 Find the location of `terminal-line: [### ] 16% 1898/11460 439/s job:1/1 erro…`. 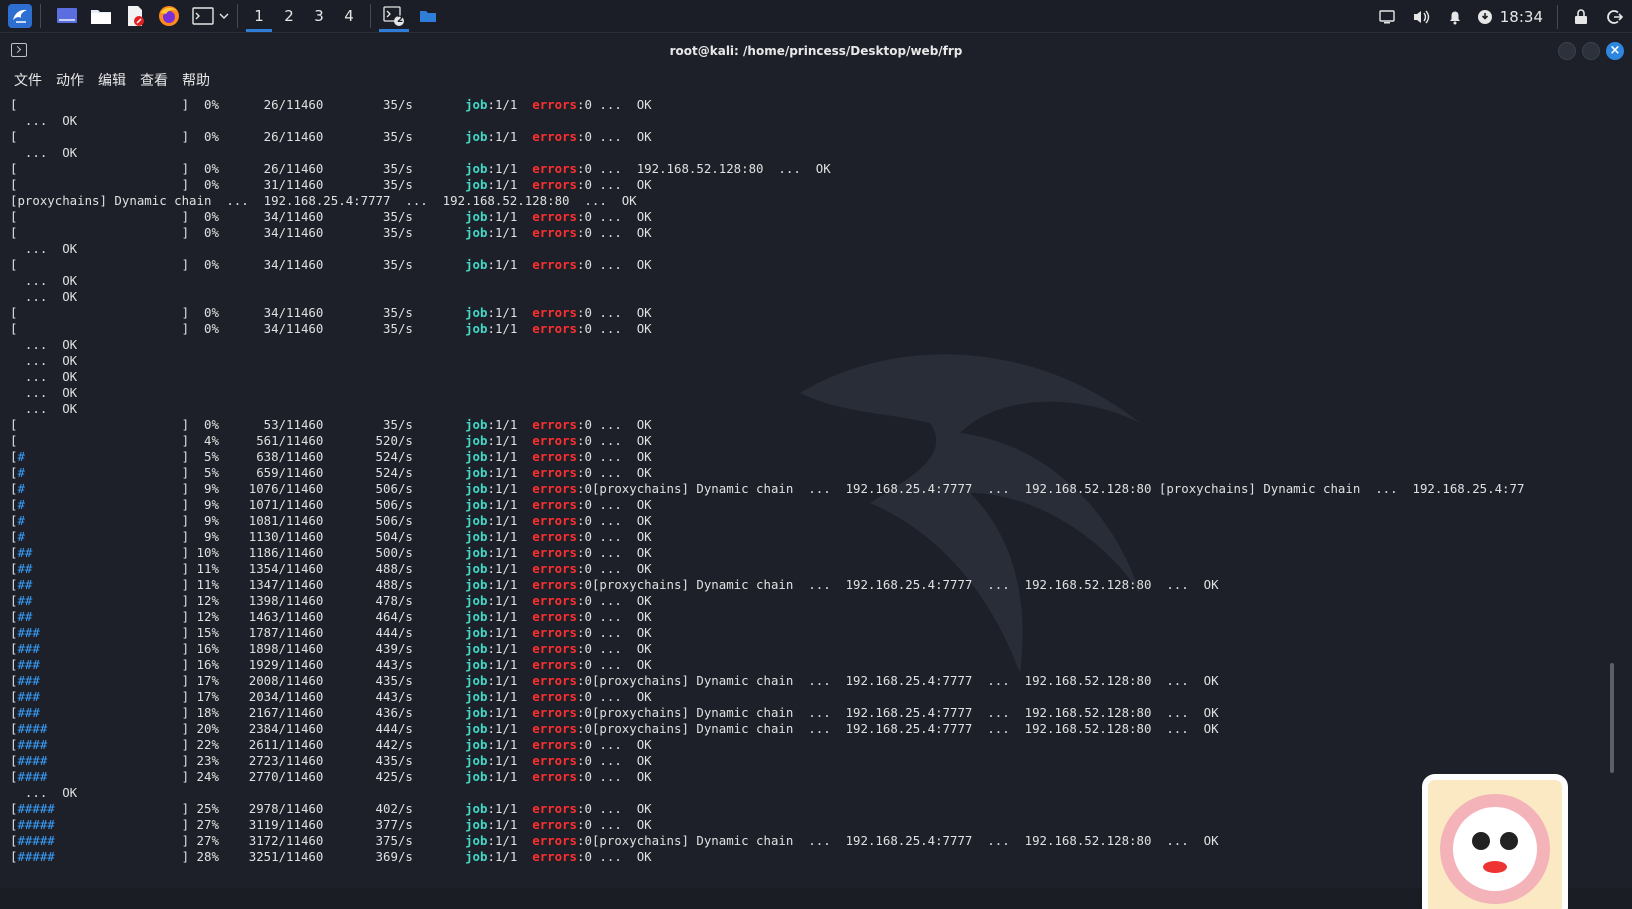

terminal-line: [### ] 16% 1898/11460 439/s job:1/1 erro… is located at coordinates (814, 649).